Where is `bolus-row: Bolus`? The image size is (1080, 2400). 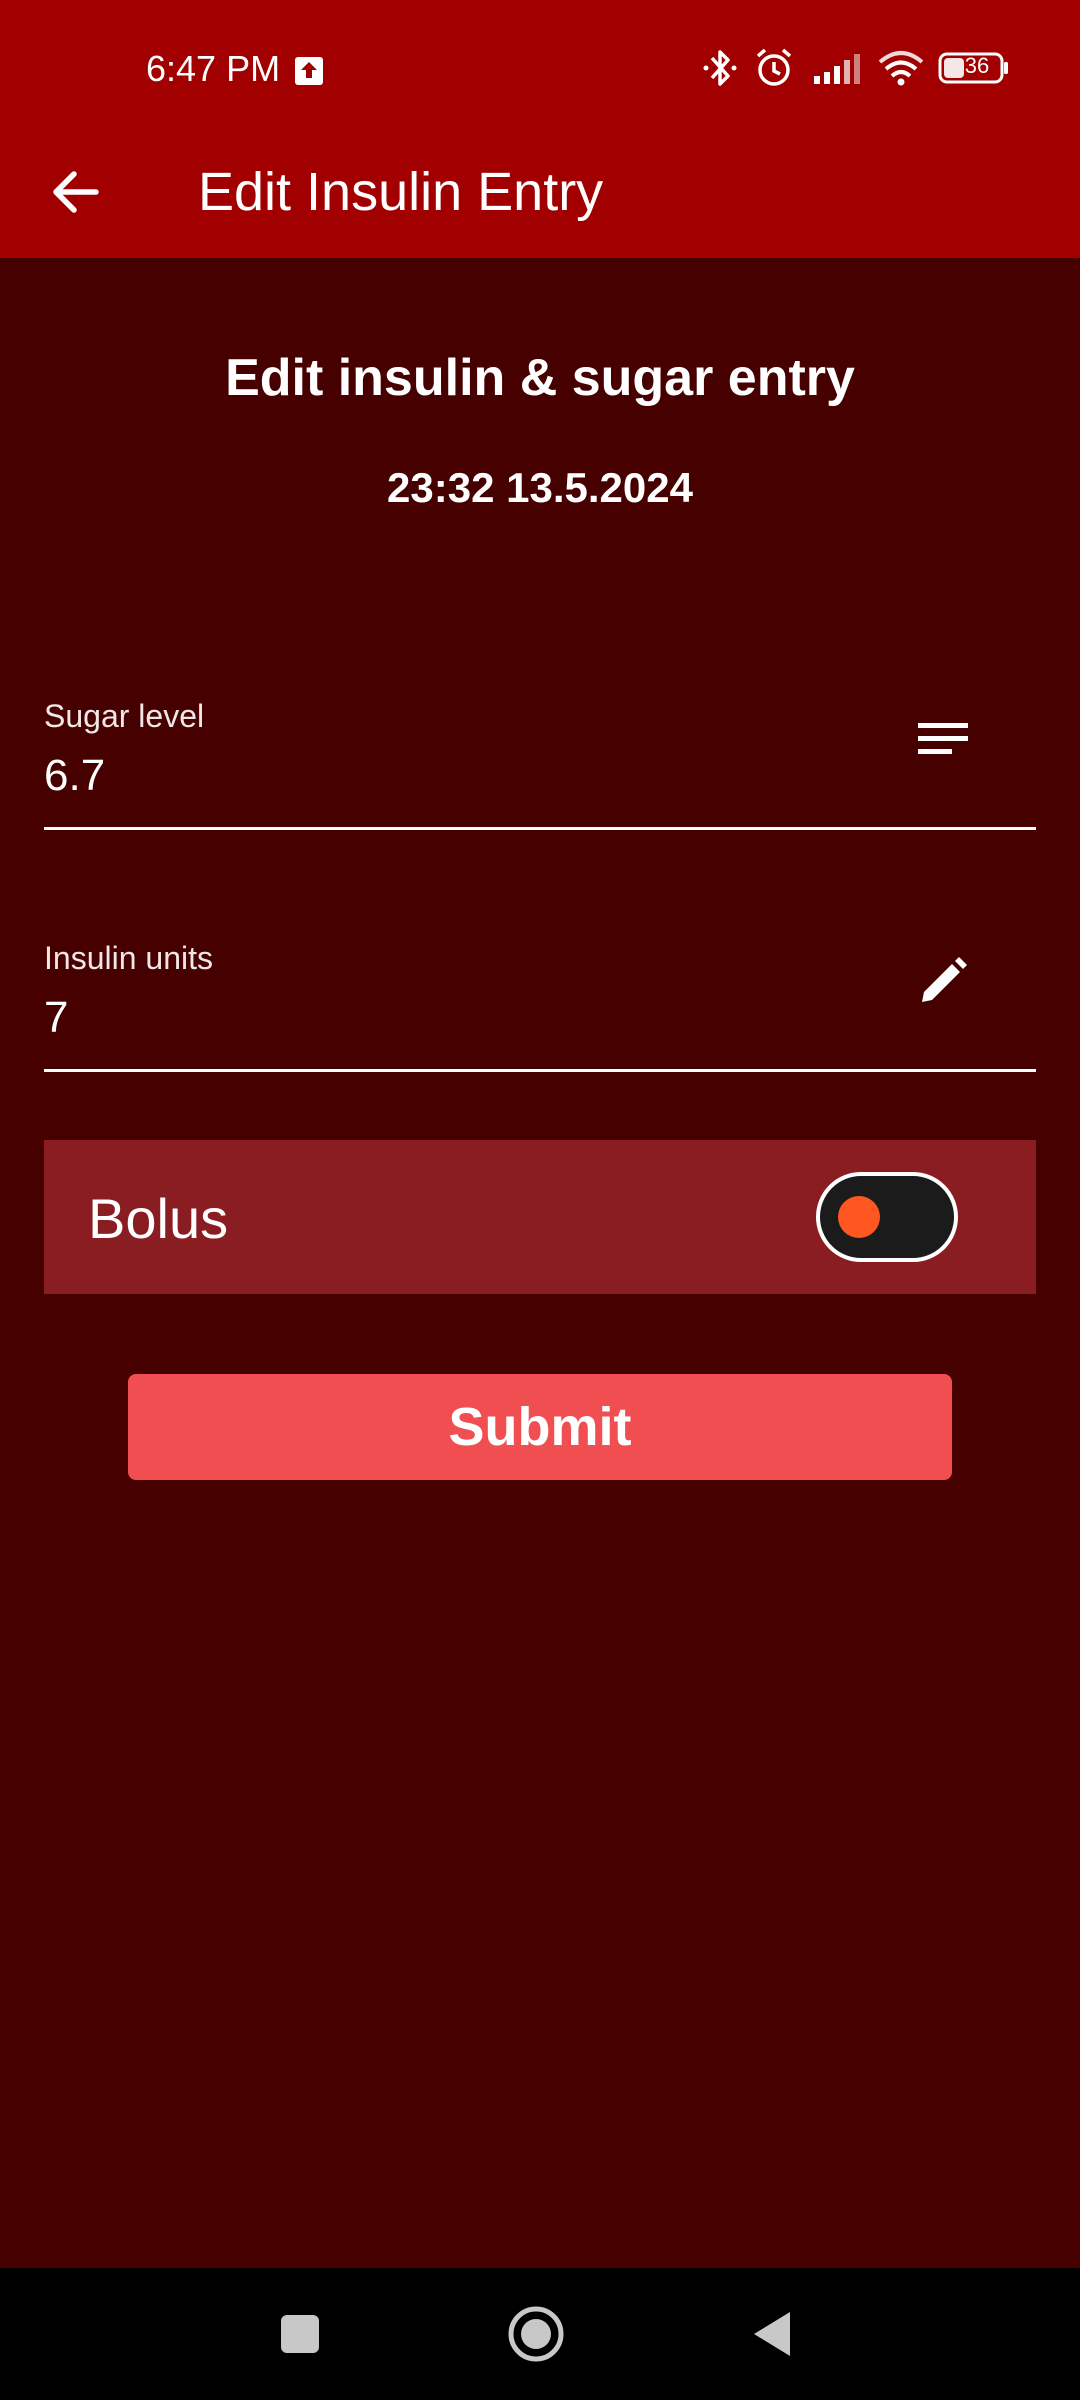 bolus-row: Bolus is located at coordinates (540, 1217).